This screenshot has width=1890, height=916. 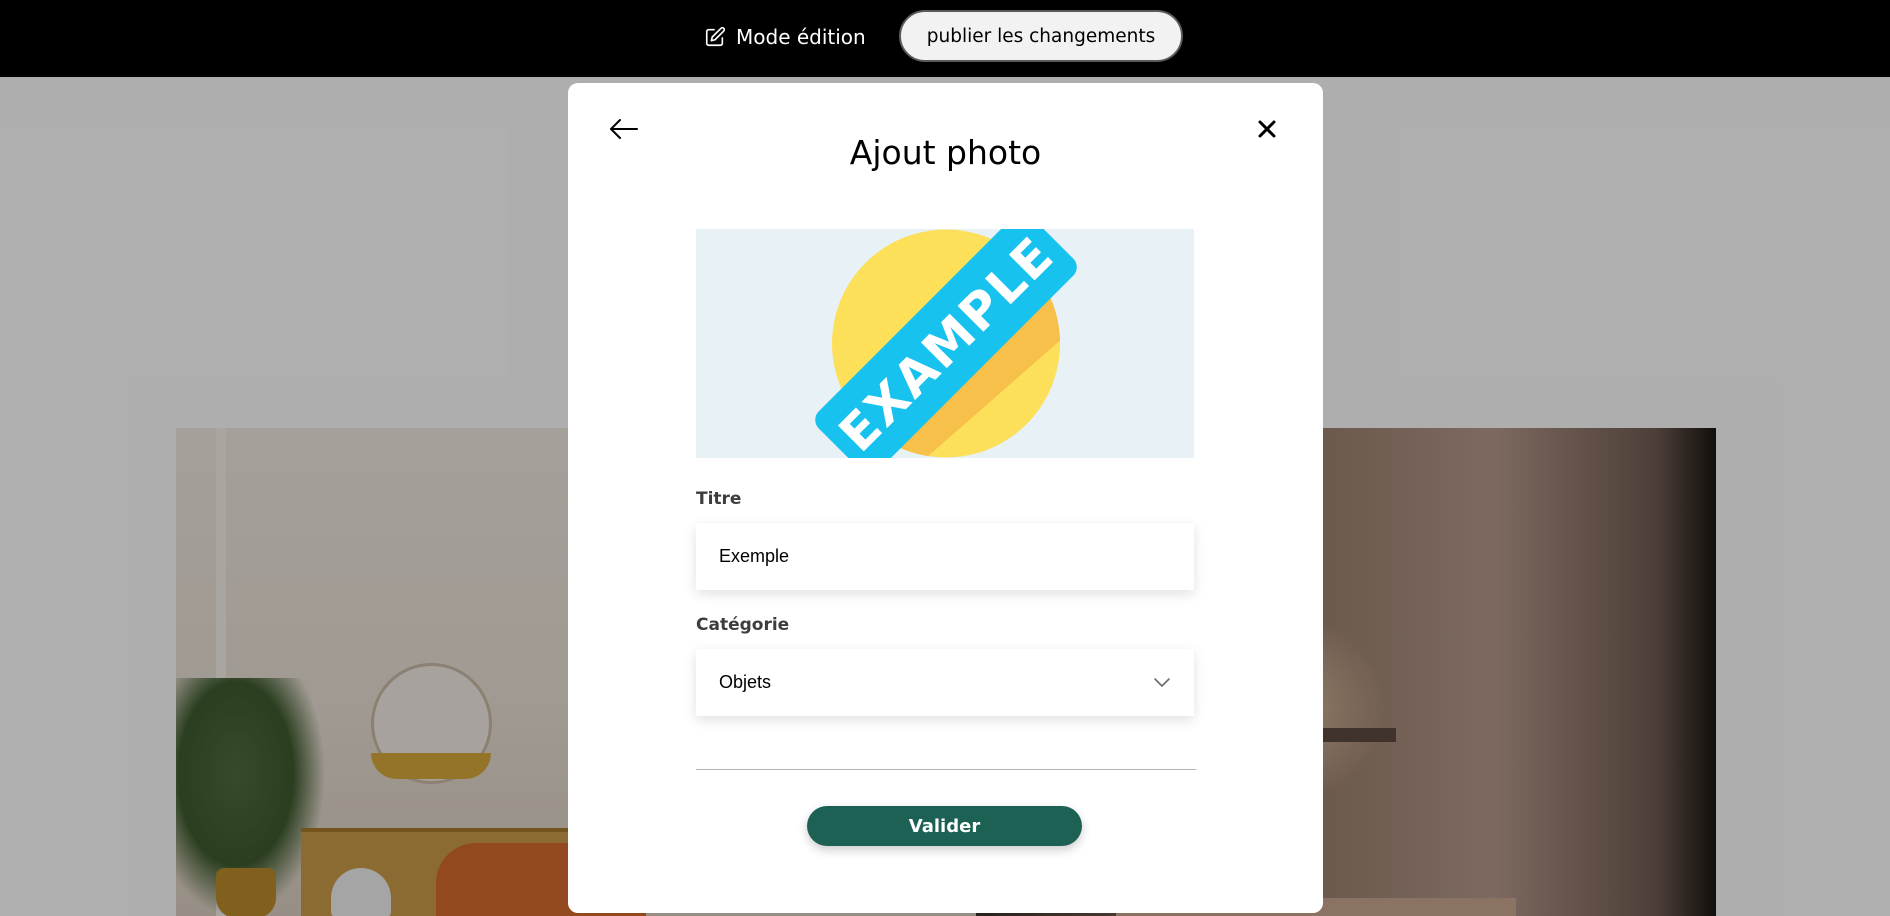 What do you see at coordinates (745, 682) in the screenshot?
I see `category-selected-value: Objets` at bounding box center [745, 682].